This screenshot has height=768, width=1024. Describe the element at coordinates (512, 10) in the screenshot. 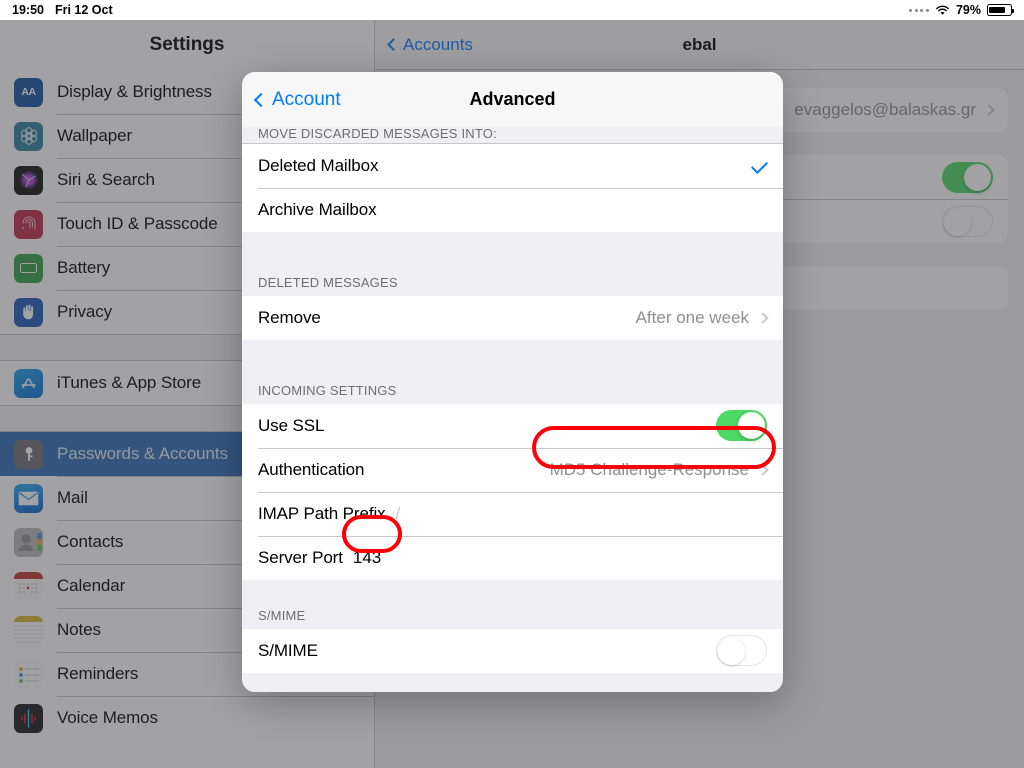

I see `status-bar: 19:50 Fri 12 Oct 79%` at that location.